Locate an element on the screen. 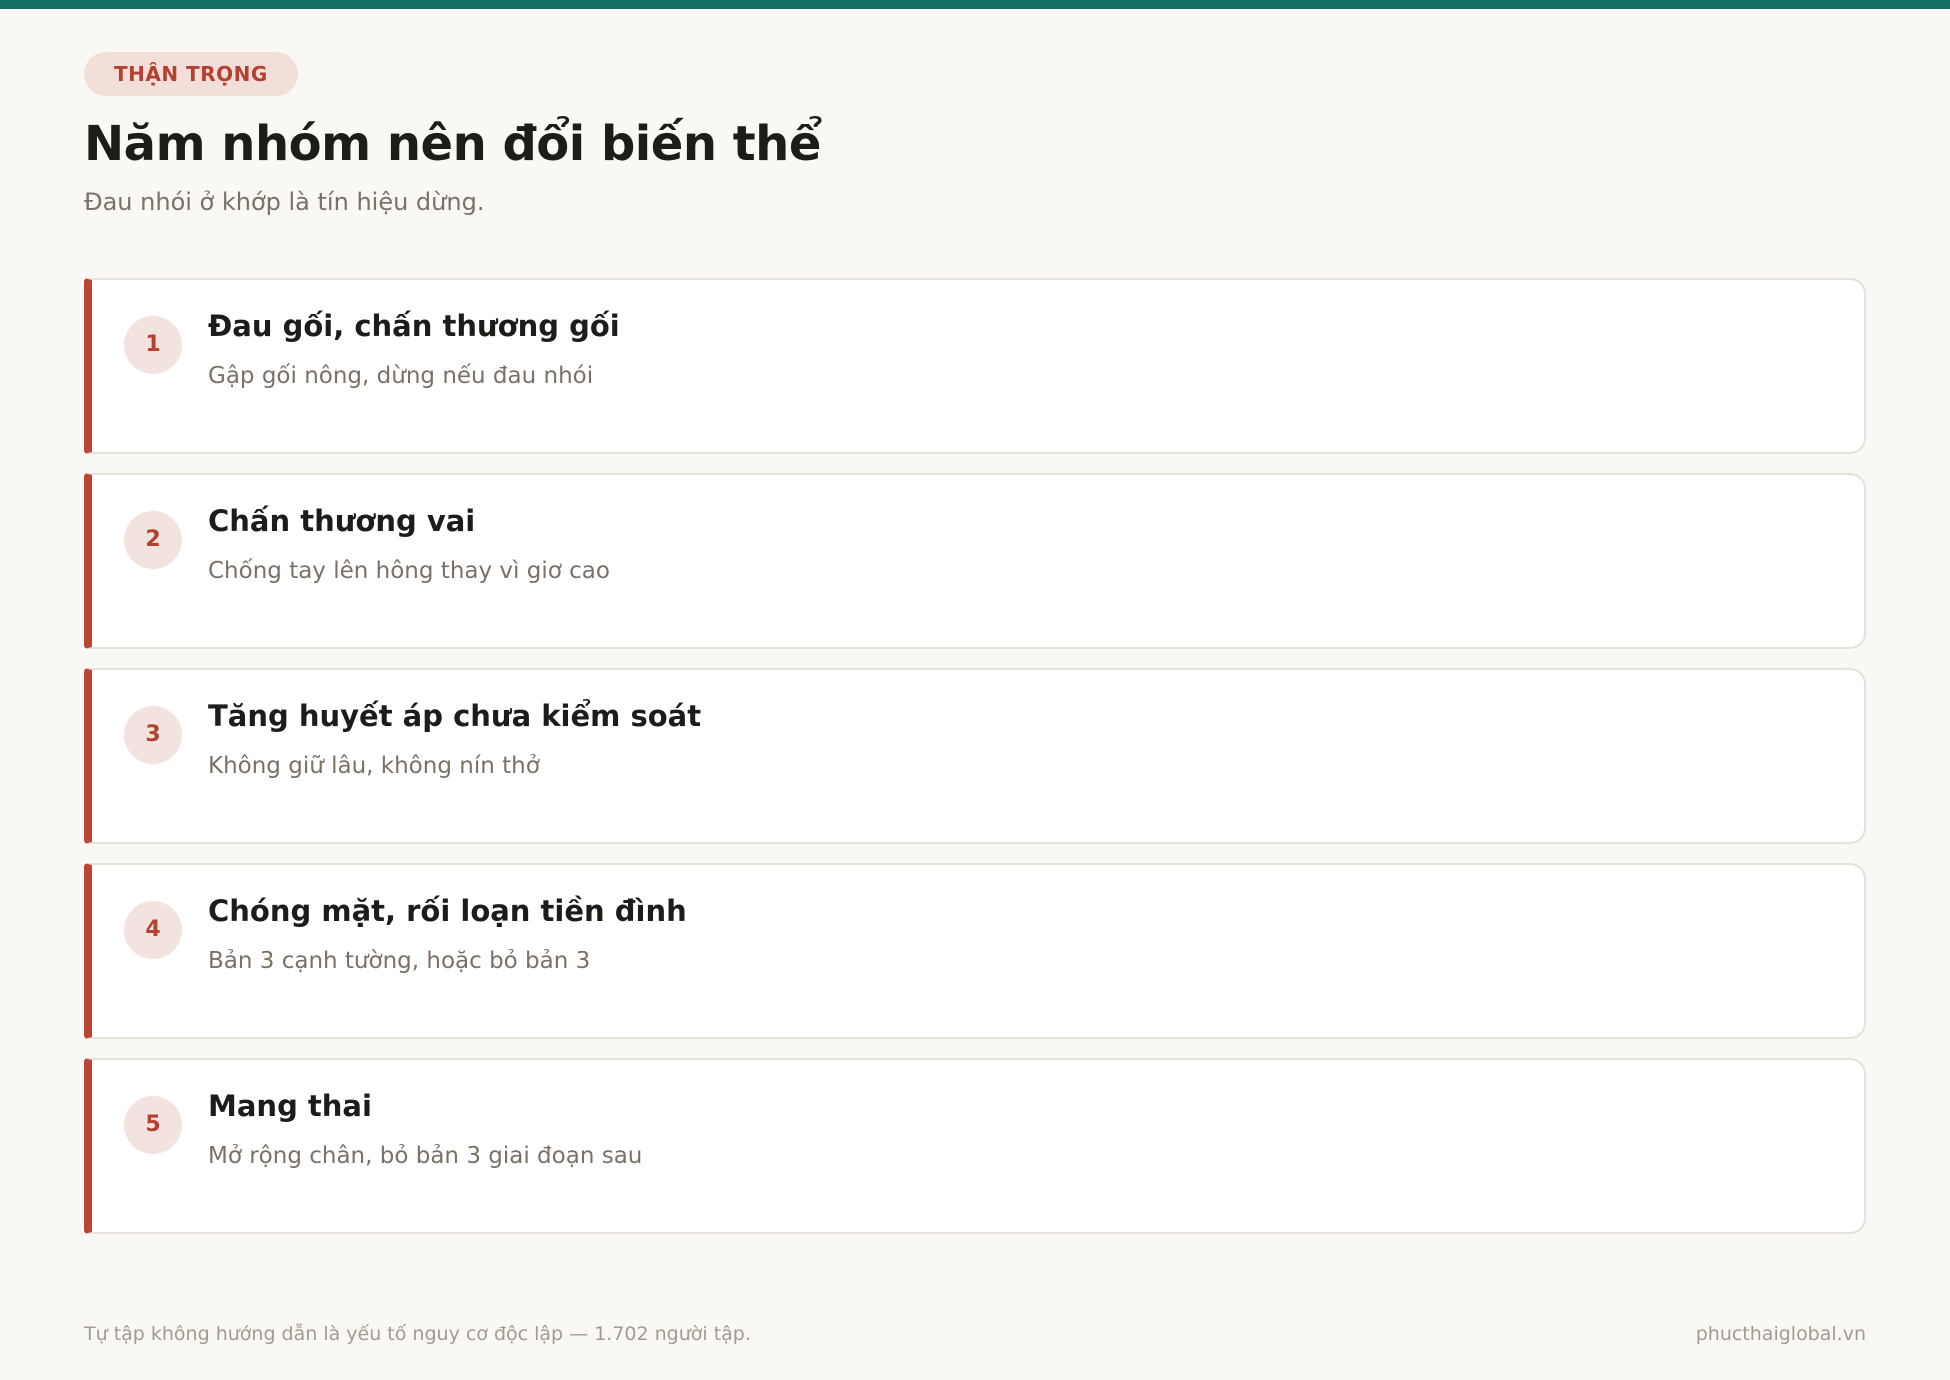  card-number-badge: 2 is located at coordinates (153, 540).